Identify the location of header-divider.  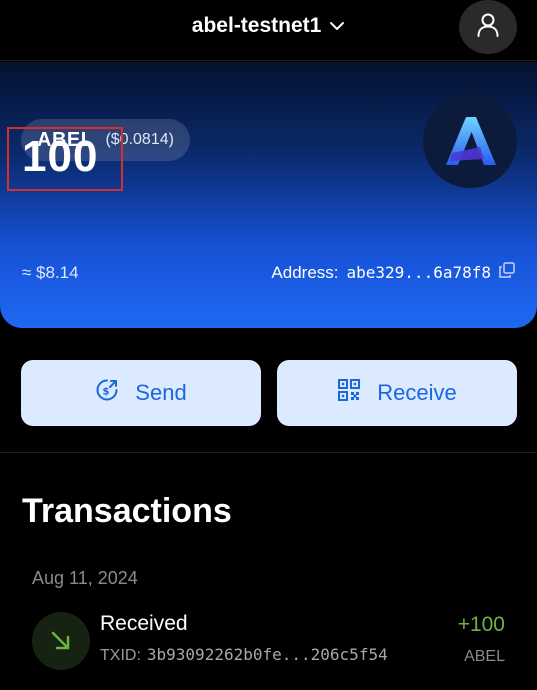
(268, 60).